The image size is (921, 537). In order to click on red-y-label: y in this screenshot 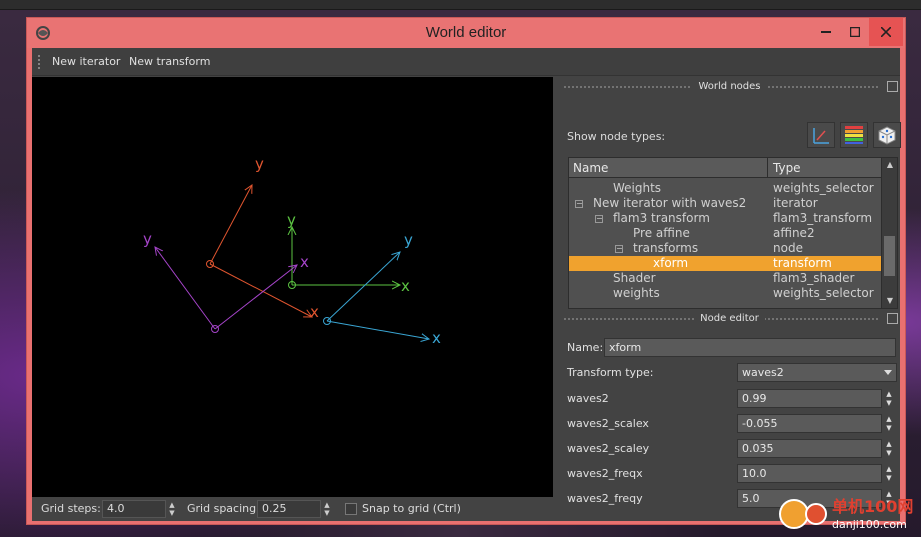, I will do `click(259, 164)`.